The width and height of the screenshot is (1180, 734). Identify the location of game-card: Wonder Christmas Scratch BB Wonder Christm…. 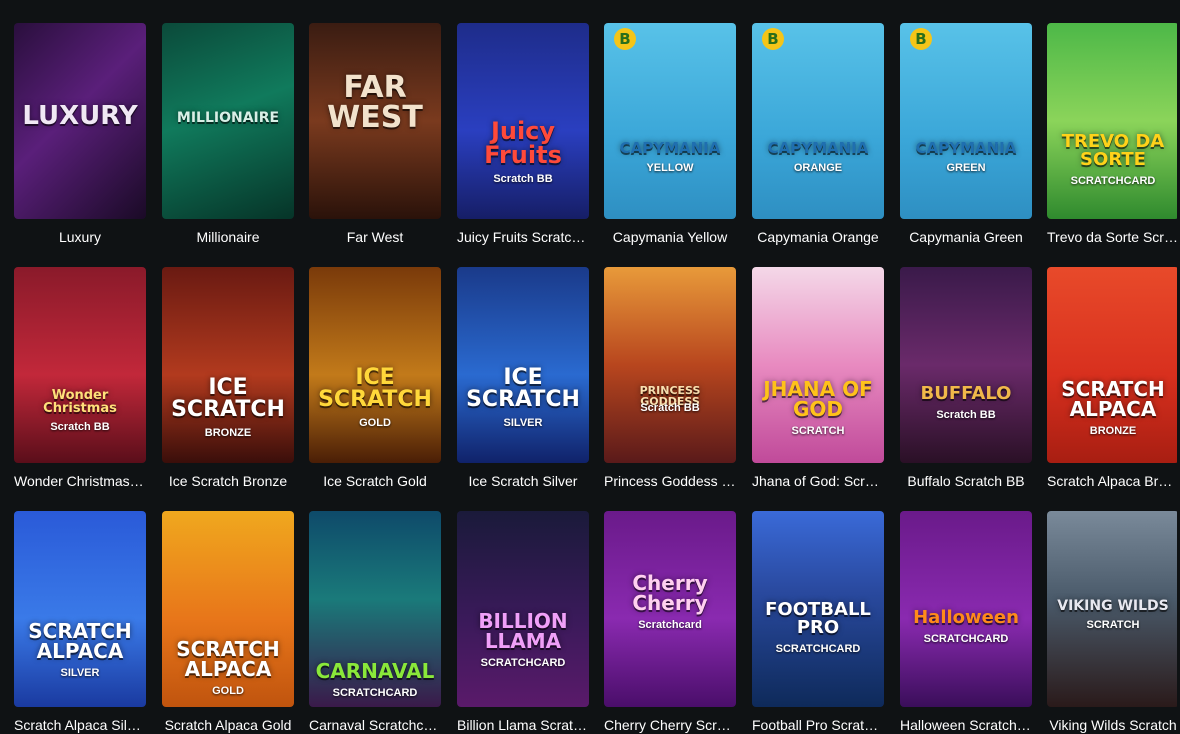
(80, 378).